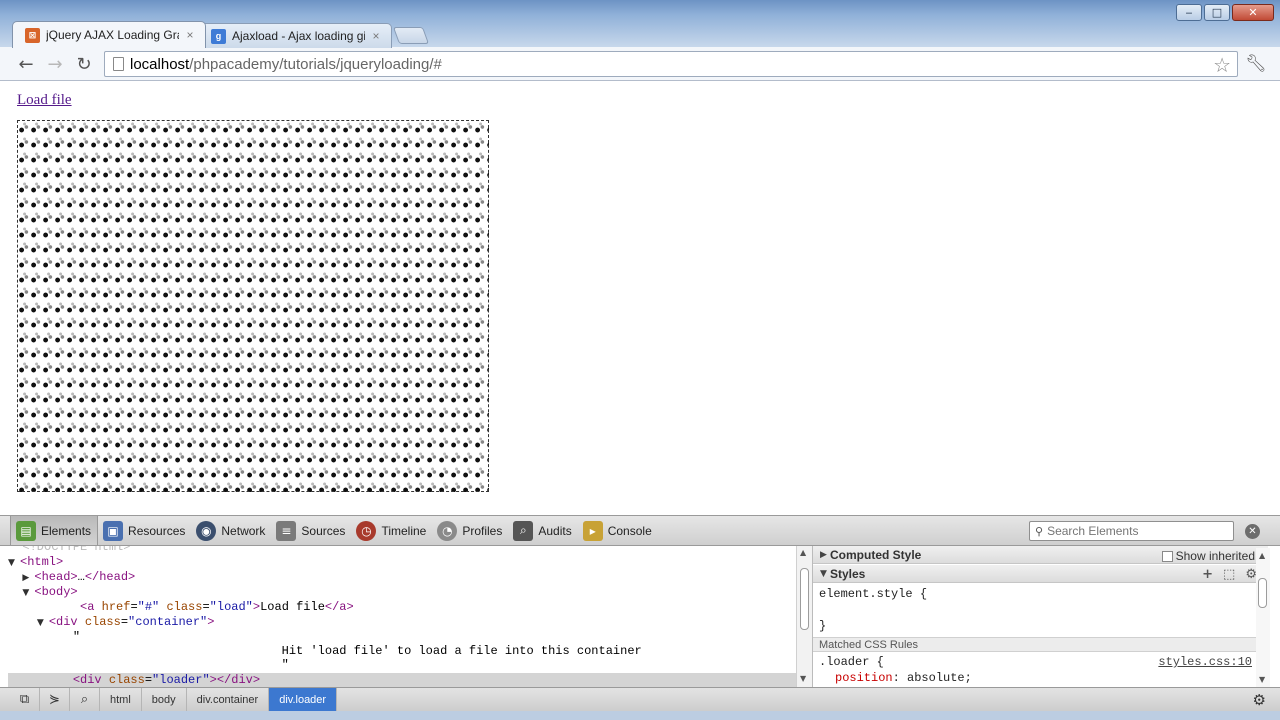 The image size is (1280, 720). What do you see at coordinates (1217, 12) in the screenshot?
I see `maximize-button: □` at bounding box center [1217, 12].